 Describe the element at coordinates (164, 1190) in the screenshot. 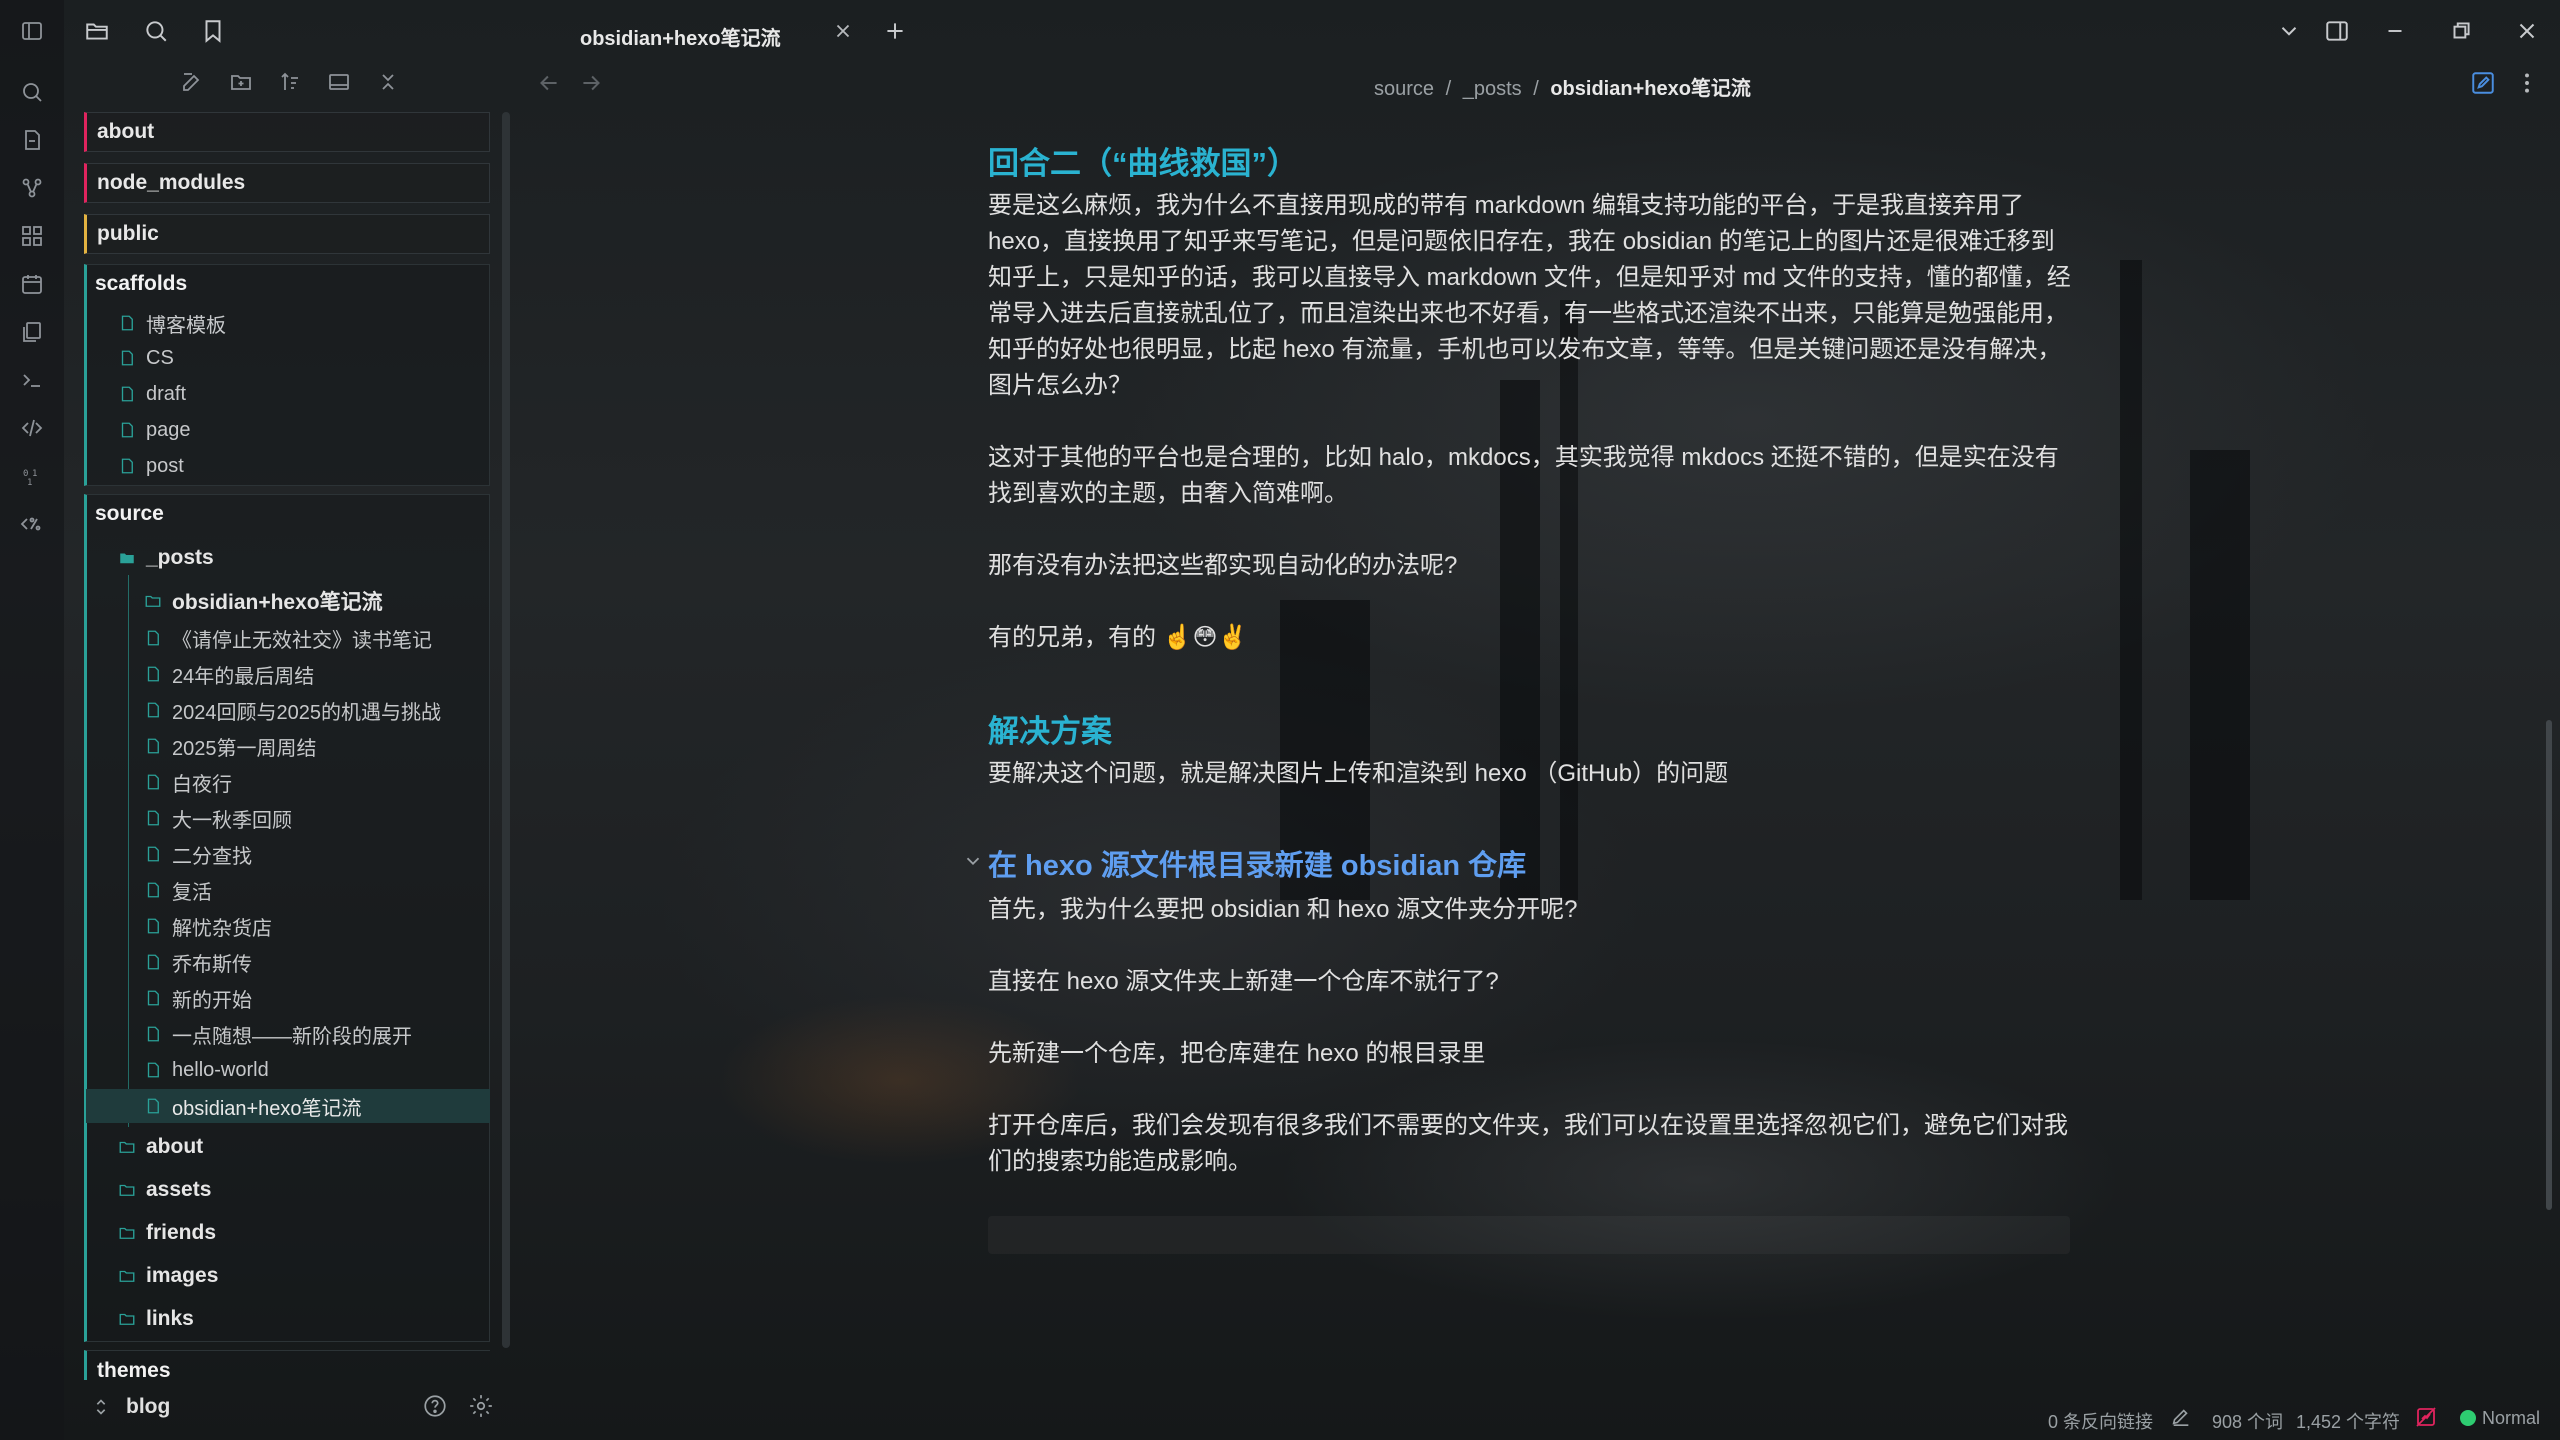

I see `folder-item: assets` at that location.